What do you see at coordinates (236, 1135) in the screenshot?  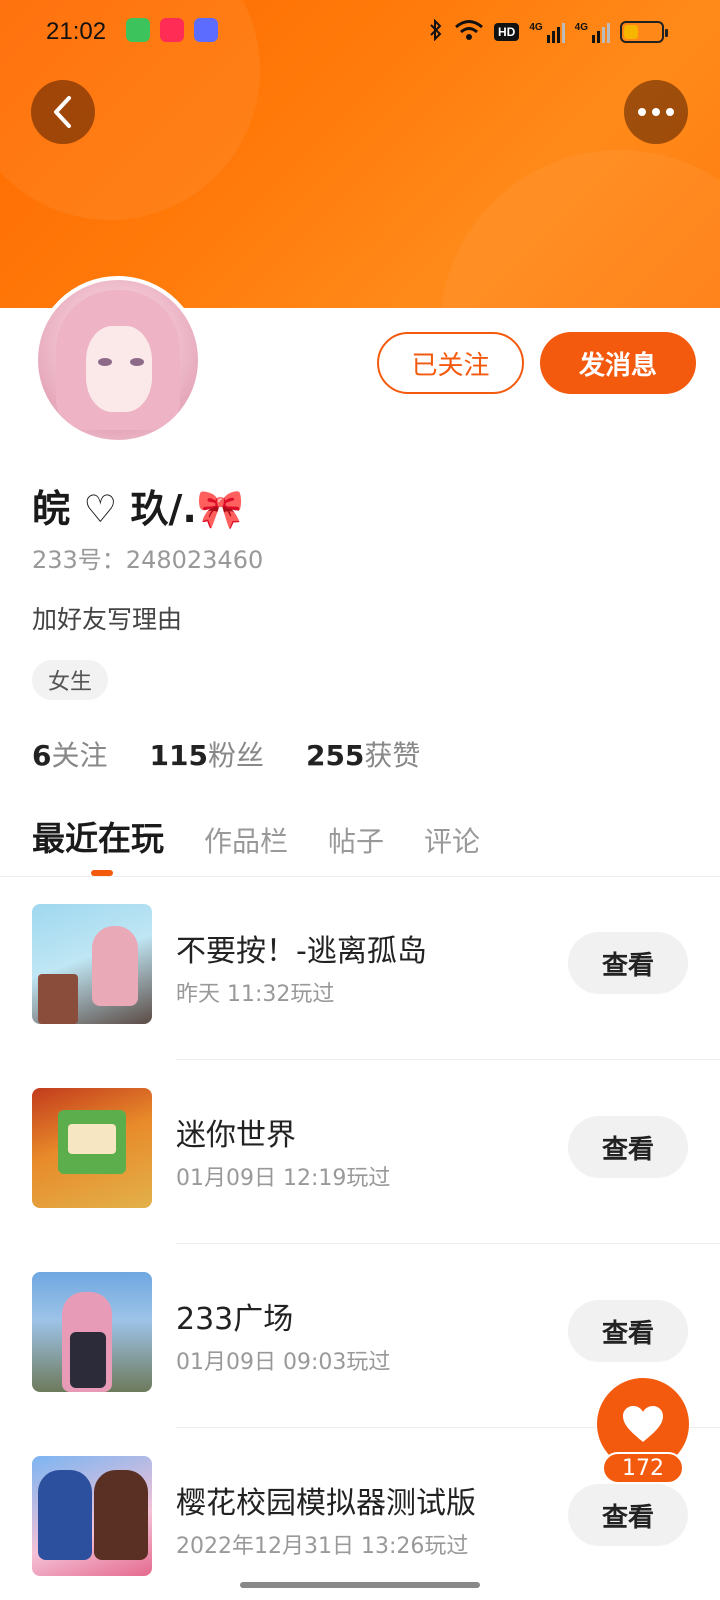 I see `game-name: 迷你世界` at bounding box center [236, 1135].